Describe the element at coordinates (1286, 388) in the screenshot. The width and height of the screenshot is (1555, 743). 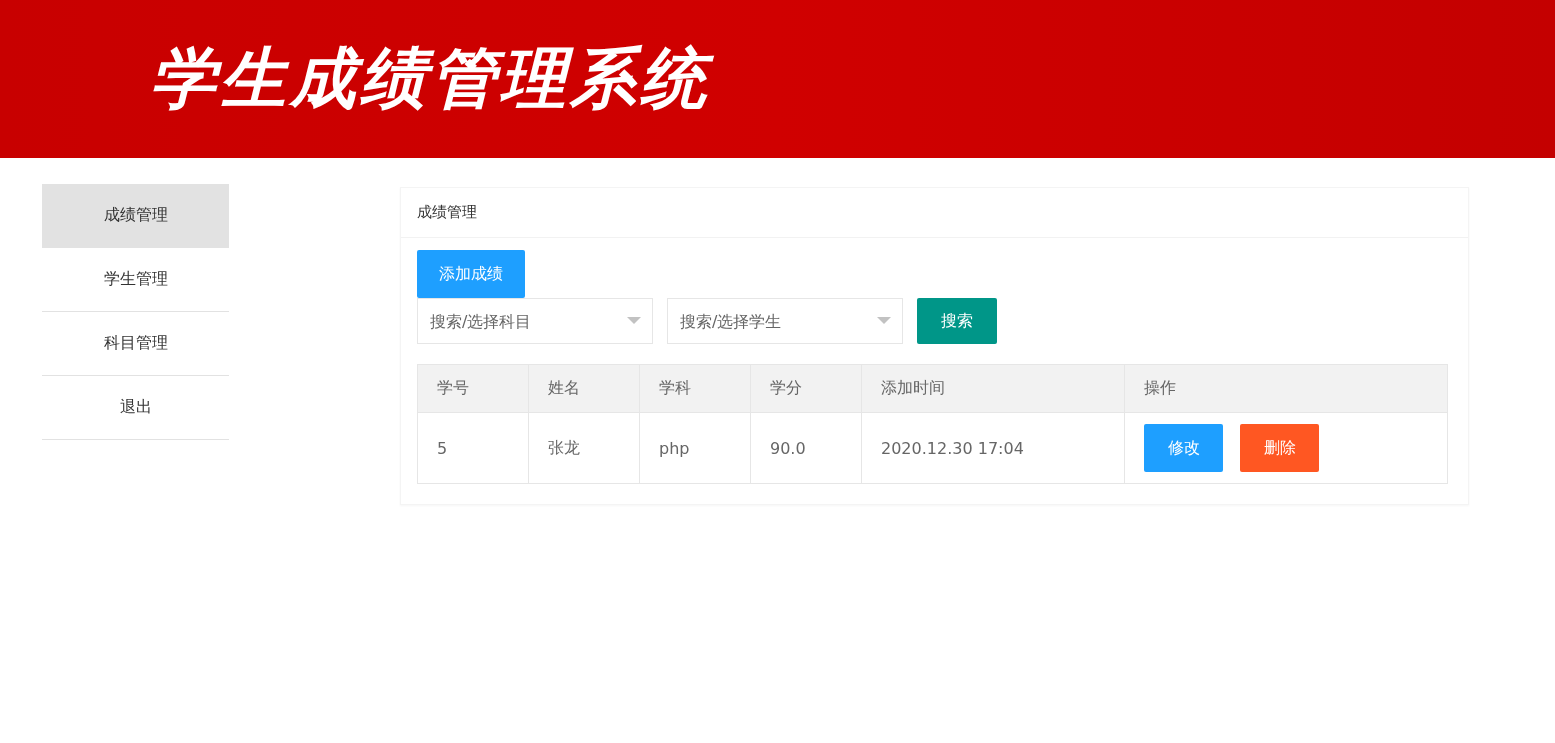
I see `column-header: 操作` at that location.